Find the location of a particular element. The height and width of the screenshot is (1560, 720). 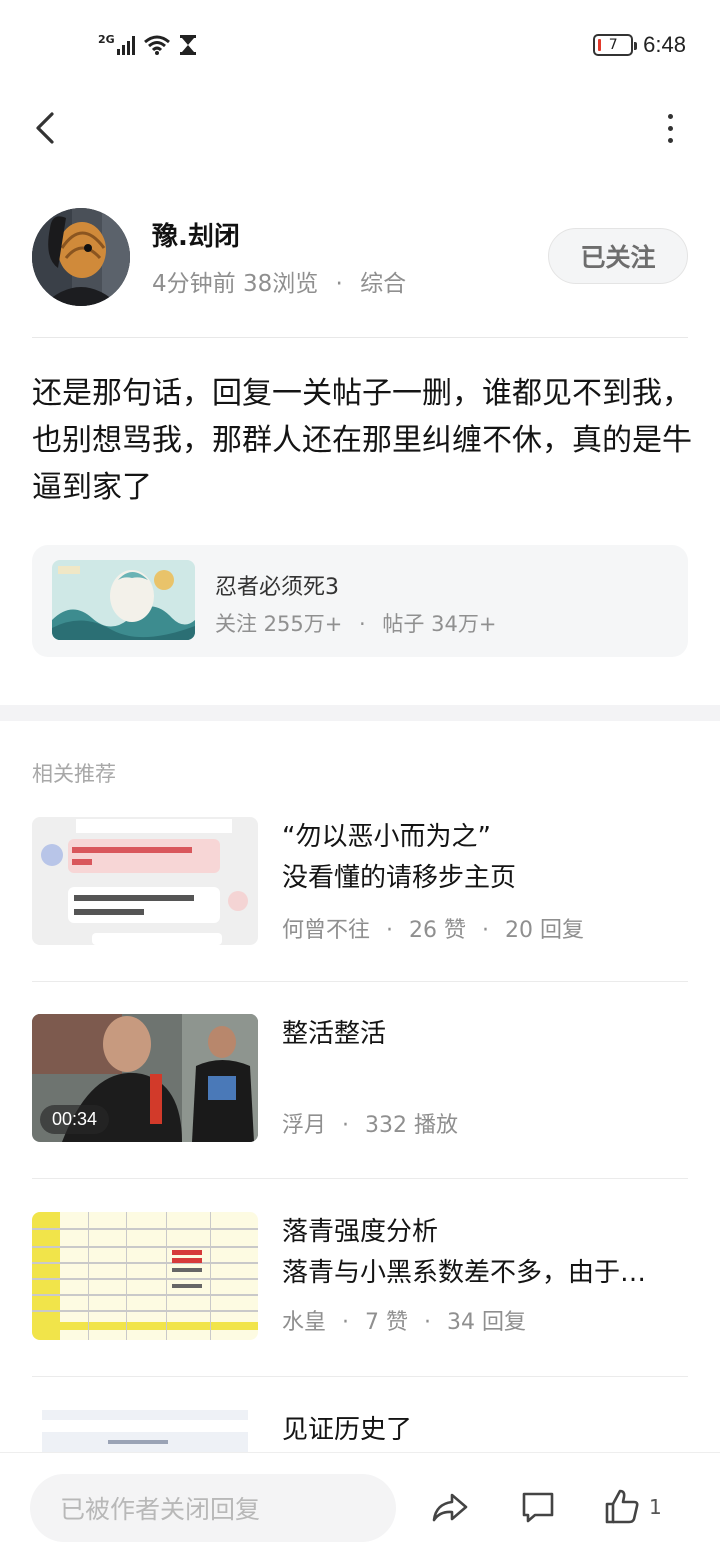

status-left: 2G is located at coordinates (147, 45).